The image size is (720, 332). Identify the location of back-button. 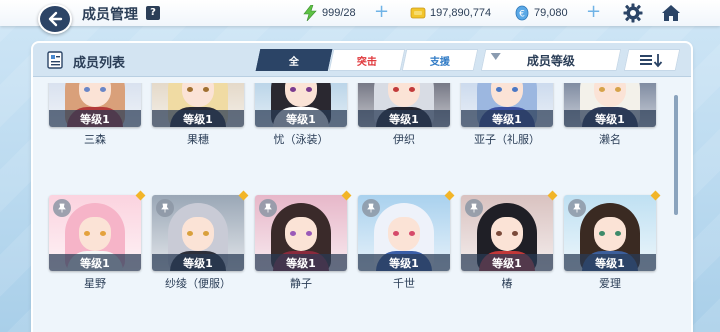
(55, 19).